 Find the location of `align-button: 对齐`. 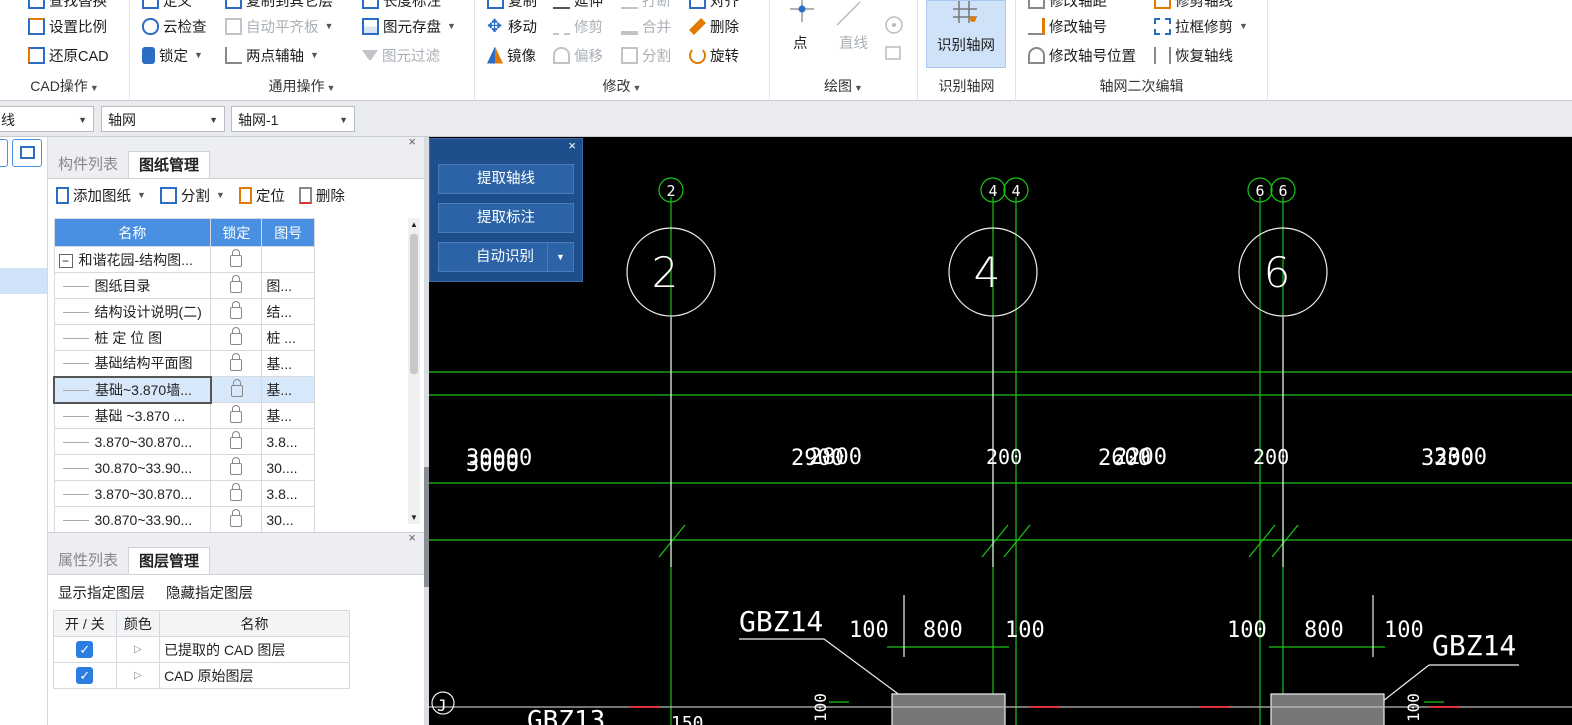

align-button: 对齐 is located at coordinates (714, 6).